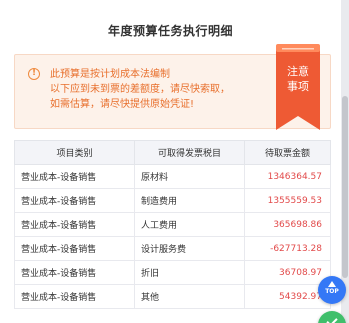 This screenshot has height=323, width=349. What do you see at coordinates (287, 224) in the screenshot?
I see `cell-amount: 365698.86` at bounding box center [287, 224].